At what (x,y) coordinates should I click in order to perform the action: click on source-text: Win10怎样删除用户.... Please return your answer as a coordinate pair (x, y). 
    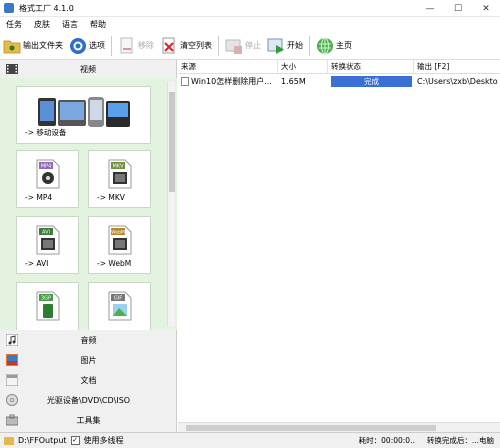
    Looking at the image, I should click on (231, 81).